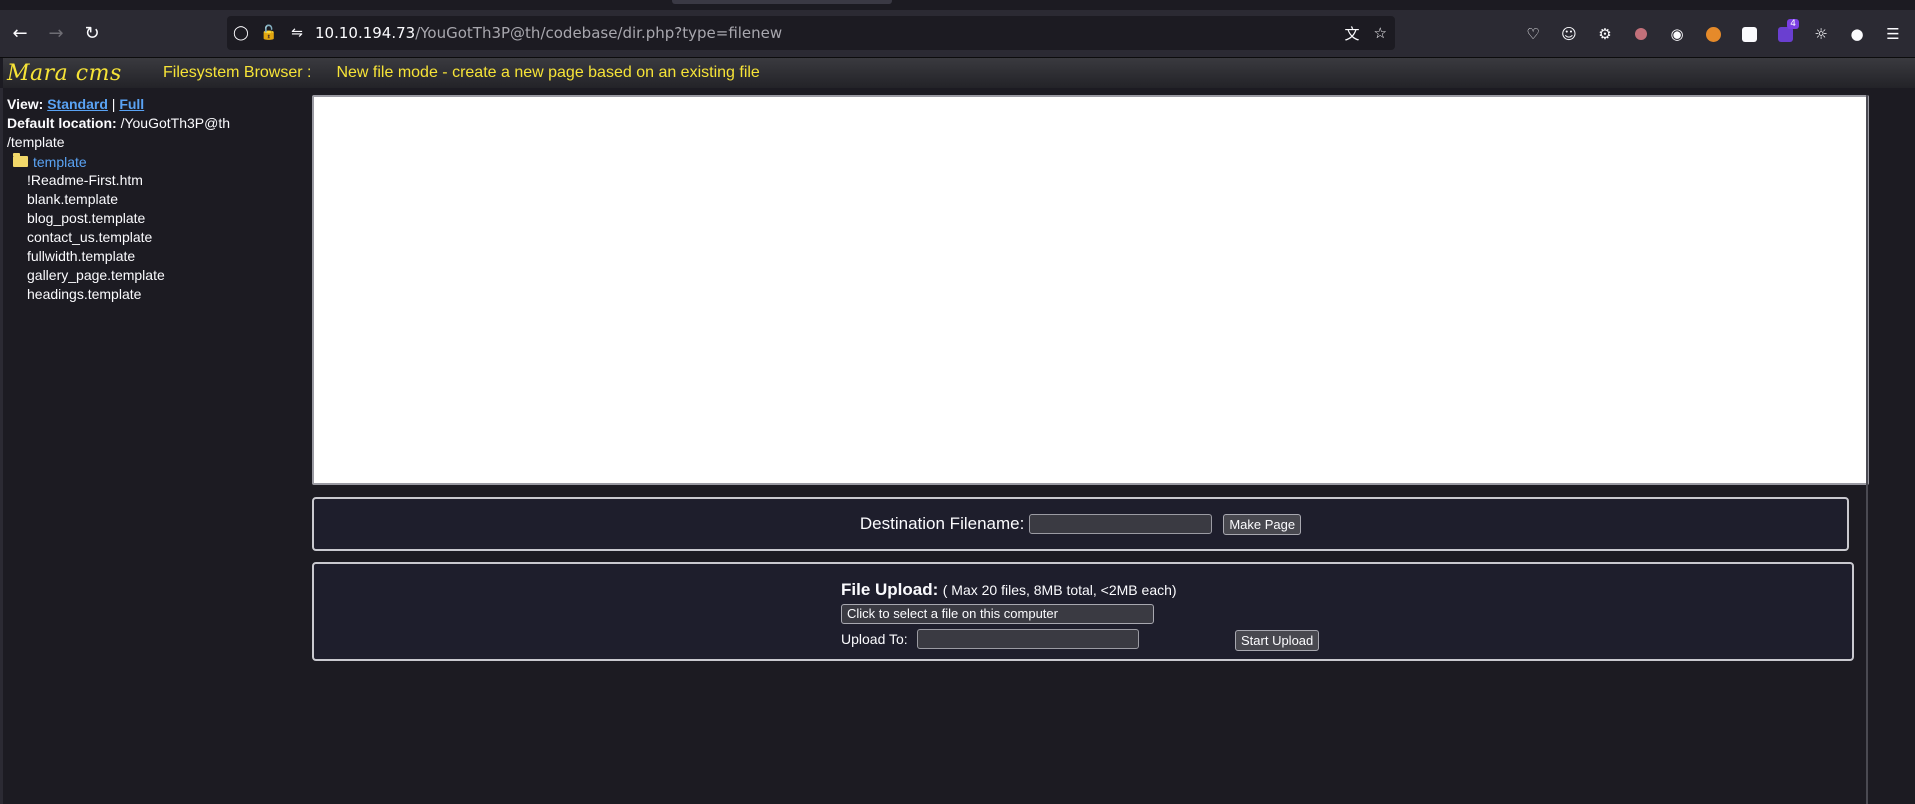 The image size is (1915, 804). Describe the element at coordinates (1749, 34) in the screenshot. I see `ext-4-icon` at that location.